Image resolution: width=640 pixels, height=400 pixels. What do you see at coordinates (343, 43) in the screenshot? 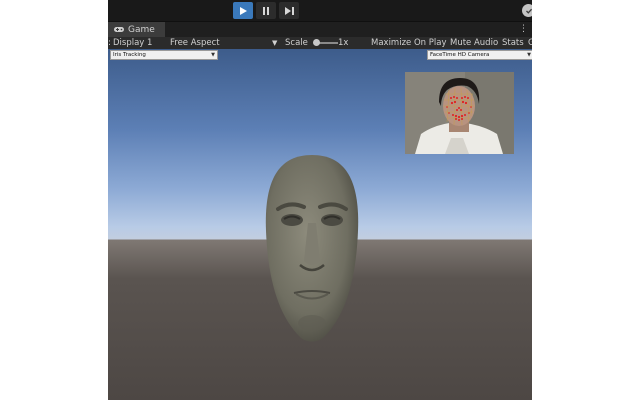
I see `scale-value: 1x` at bounding box center [343, 43].